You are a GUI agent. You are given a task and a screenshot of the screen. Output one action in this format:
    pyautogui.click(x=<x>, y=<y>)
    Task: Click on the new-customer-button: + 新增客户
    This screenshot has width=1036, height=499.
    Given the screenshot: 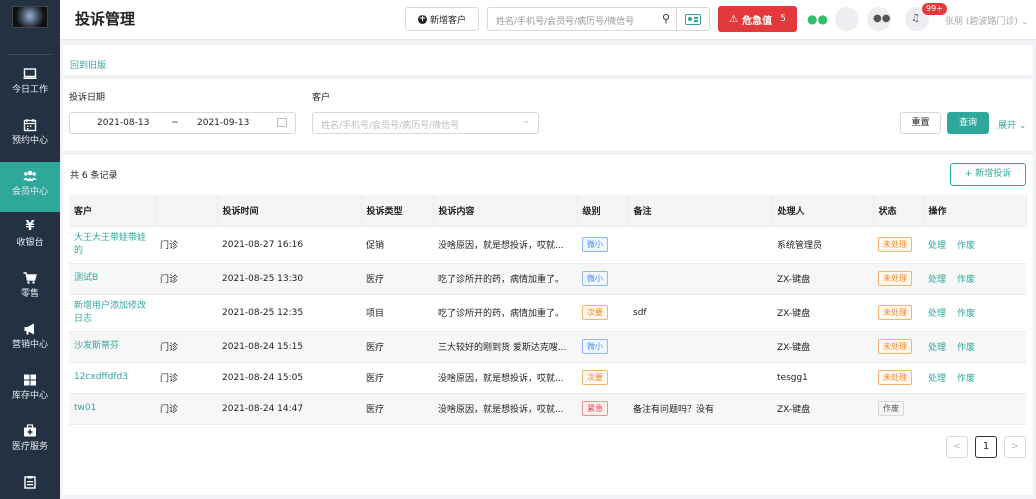 What is the action you would take?
    pyautogui.click(x=442, y=19)
    